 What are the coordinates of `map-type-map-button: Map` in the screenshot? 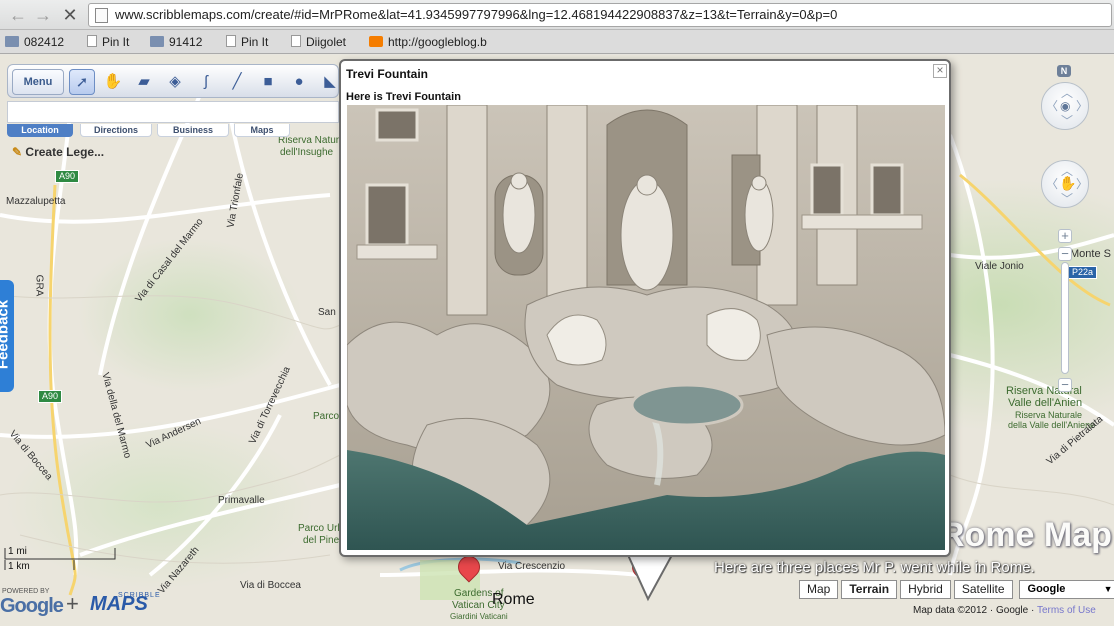 It's located at (819, 589).